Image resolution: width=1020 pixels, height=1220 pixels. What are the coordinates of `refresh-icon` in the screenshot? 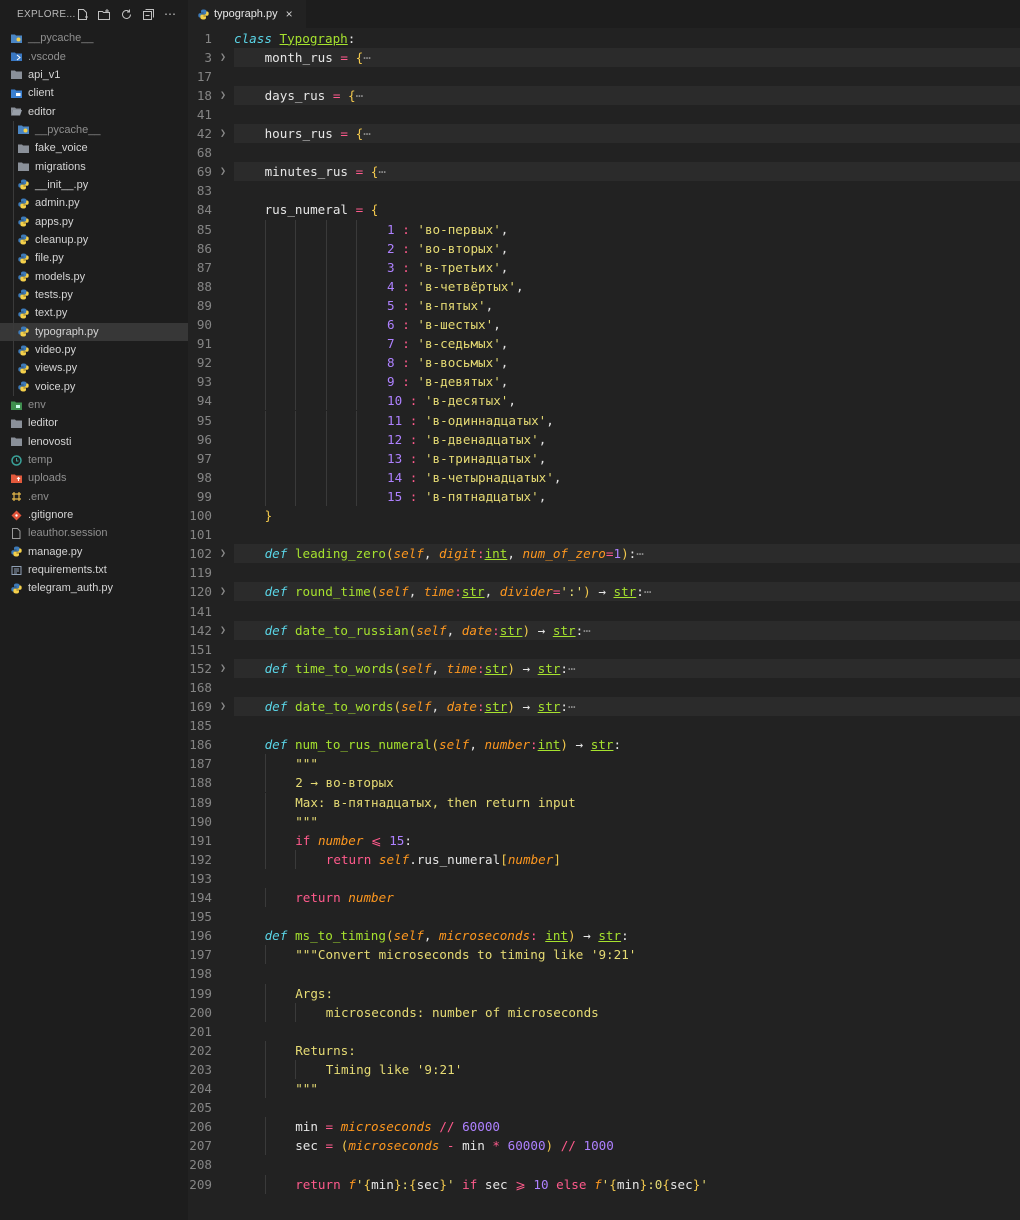 It's located at (126, 14).